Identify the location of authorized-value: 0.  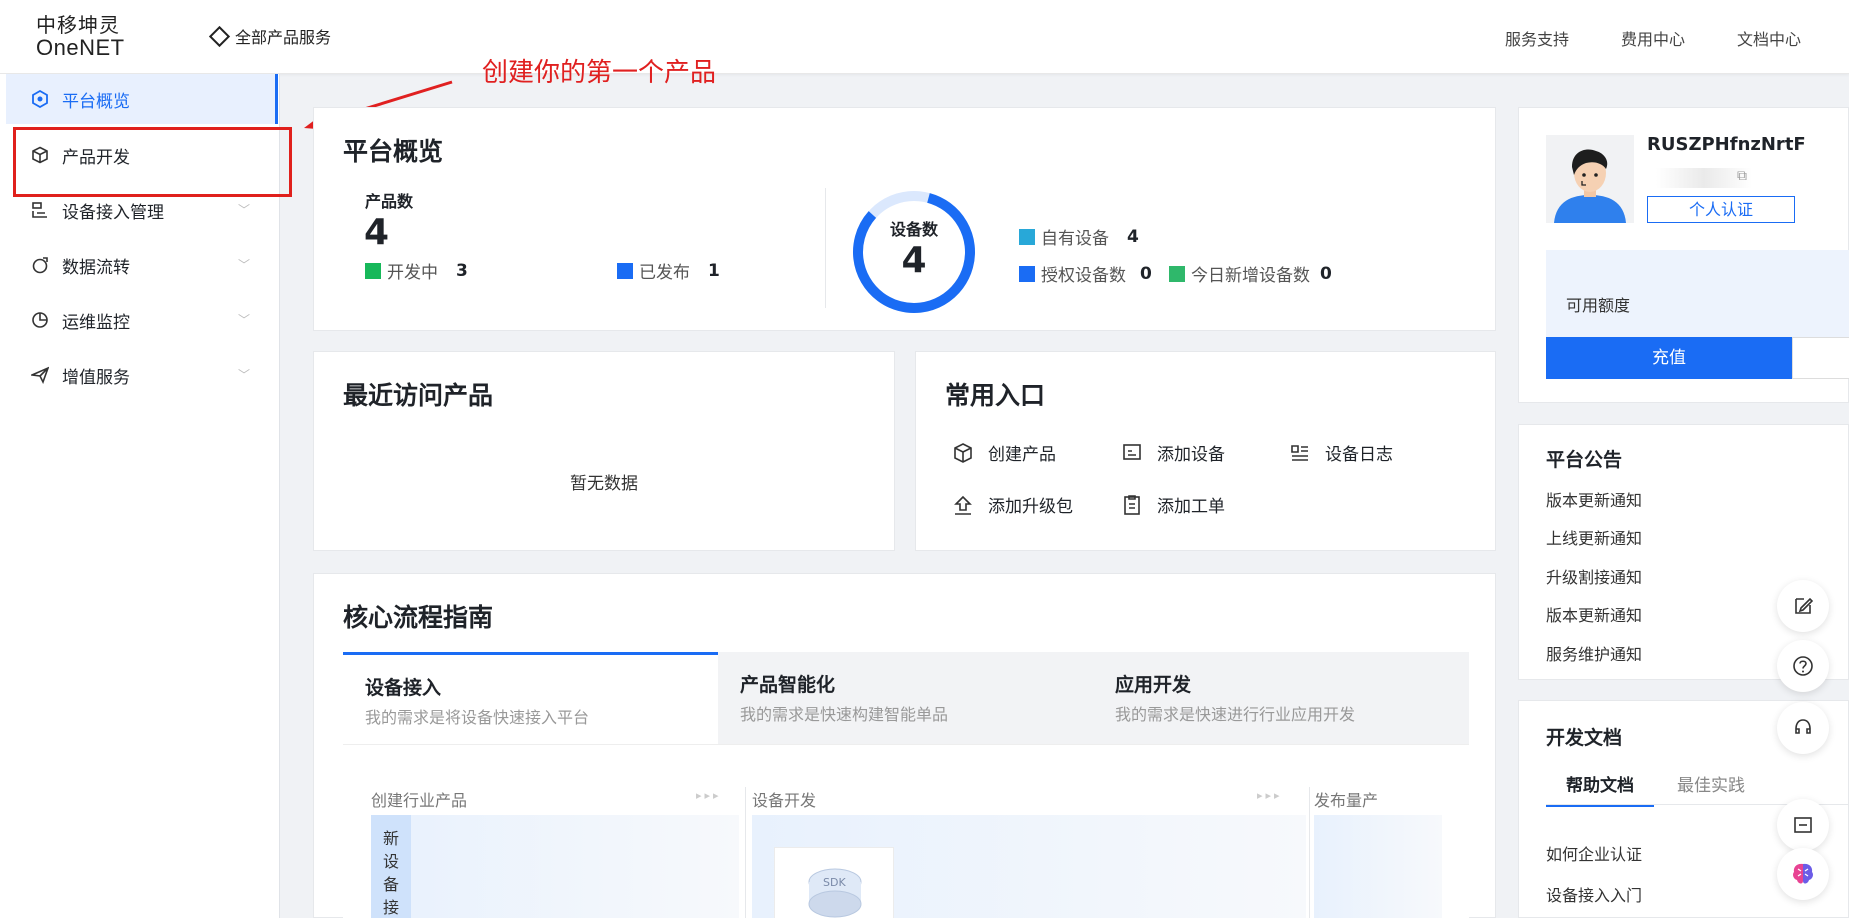
(1146, 273).